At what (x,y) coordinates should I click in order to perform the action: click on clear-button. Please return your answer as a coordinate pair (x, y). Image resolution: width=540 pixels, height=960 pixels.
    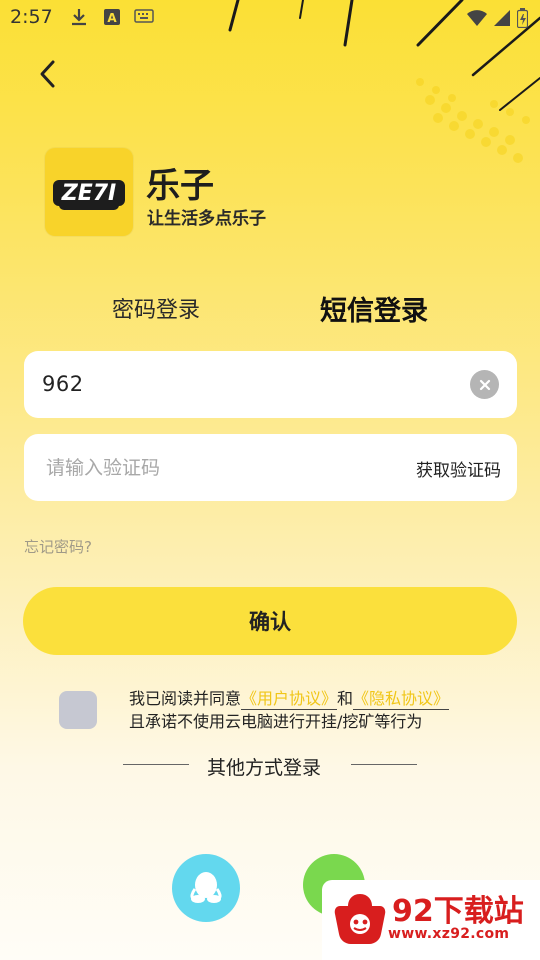
    Looking at the image, I should click on (484, 384).